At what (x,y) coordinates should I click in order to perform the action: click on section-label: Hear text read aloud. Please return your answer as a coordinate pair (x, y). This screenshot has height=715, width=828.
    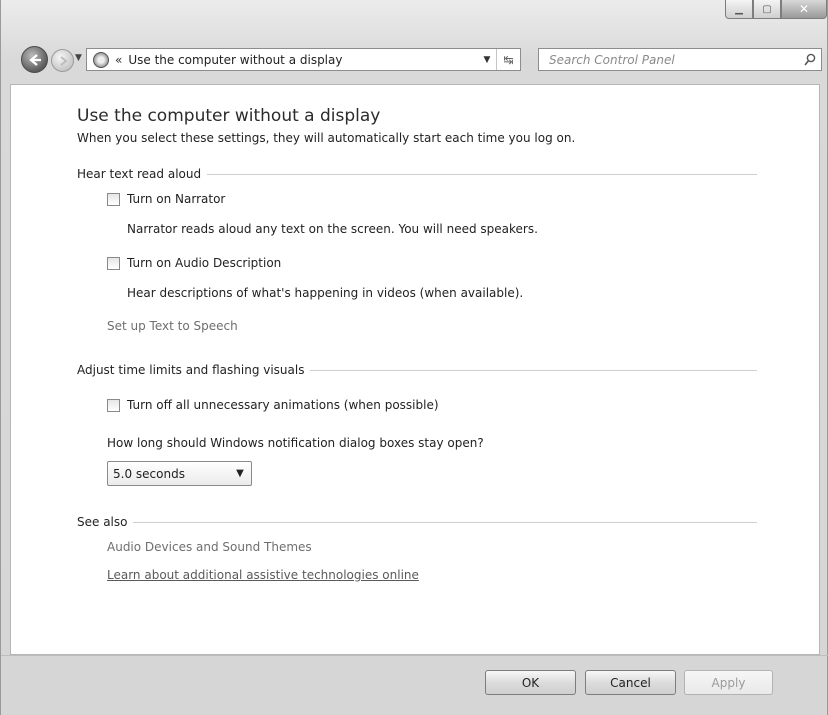
    Looking at the image, I should click on (139, 174).